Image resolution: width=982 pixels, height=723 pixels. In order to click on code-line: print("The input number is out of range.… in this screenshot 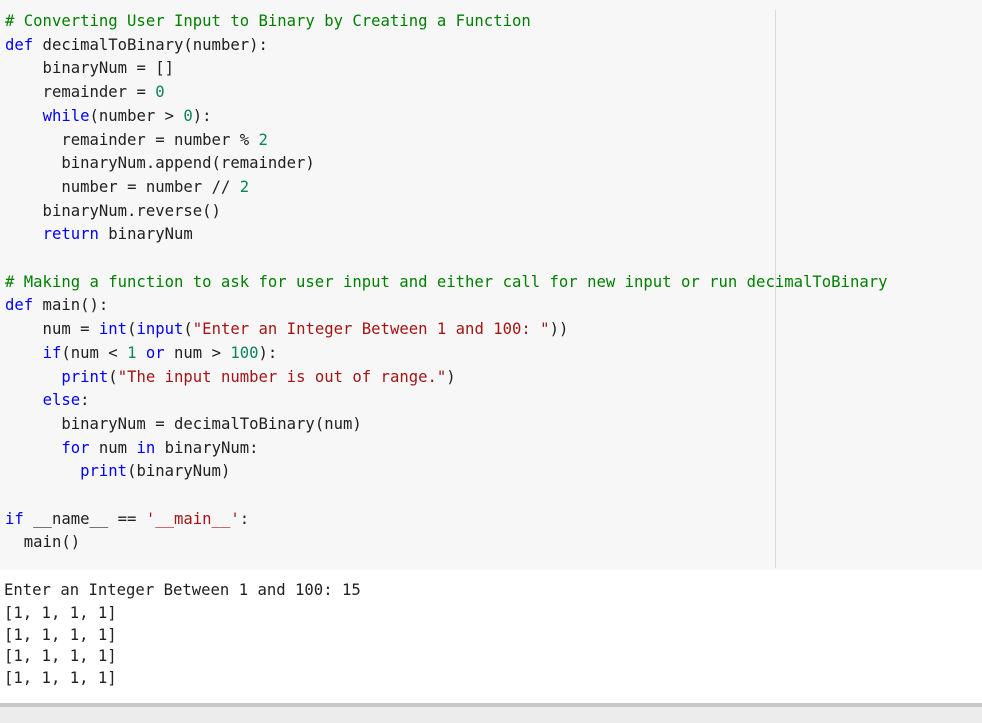, I will do `click(230, 377)`.